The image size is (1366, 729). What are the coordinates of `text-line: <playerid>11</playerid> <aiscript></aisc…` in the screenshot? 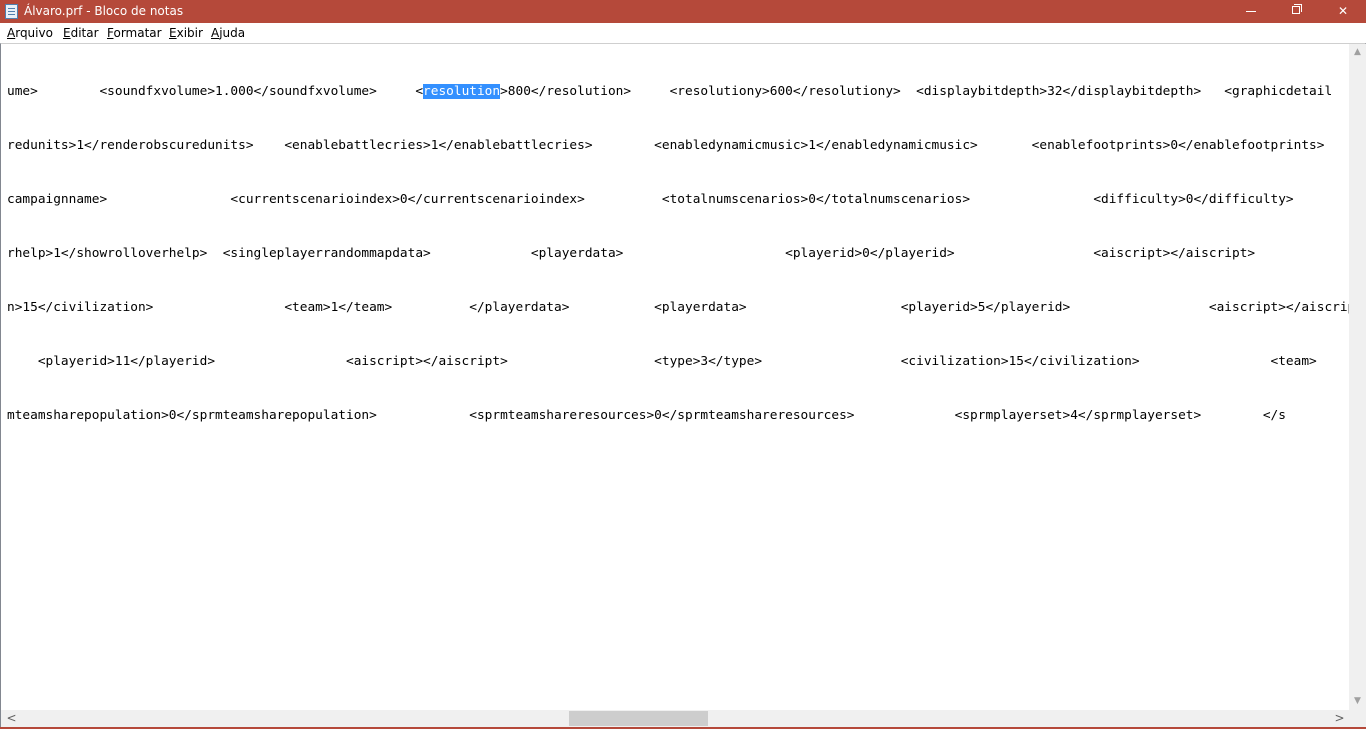 It's located at (678, 362).